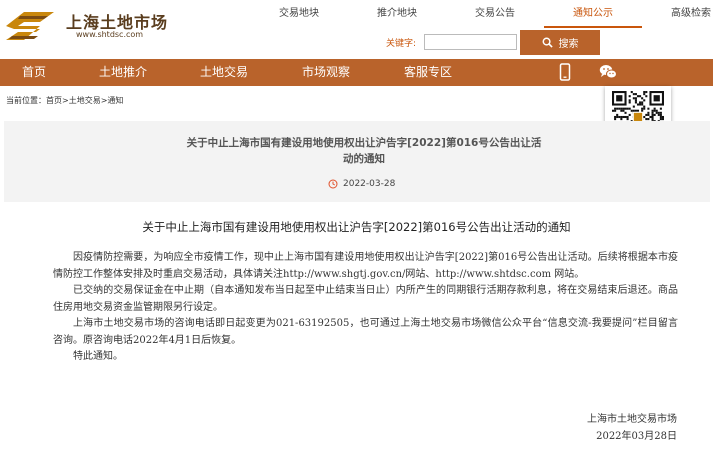 The image size is (713, 469). What do you see at coordinates (30, 26) in the screenshot?
I see `logo-icon` at bounding box center [30, 26].